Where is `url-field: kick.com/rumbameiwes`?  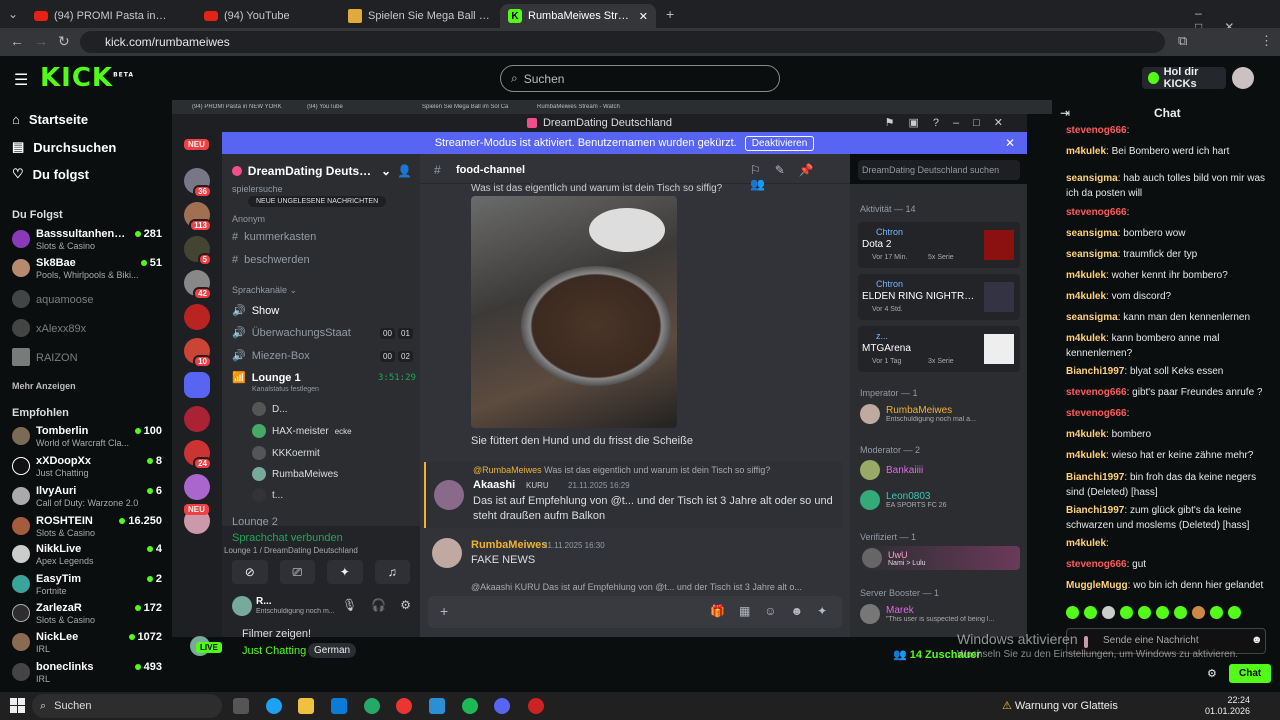 url-field: kick.com/rumbameiwes is located at coordinates (622, 42).